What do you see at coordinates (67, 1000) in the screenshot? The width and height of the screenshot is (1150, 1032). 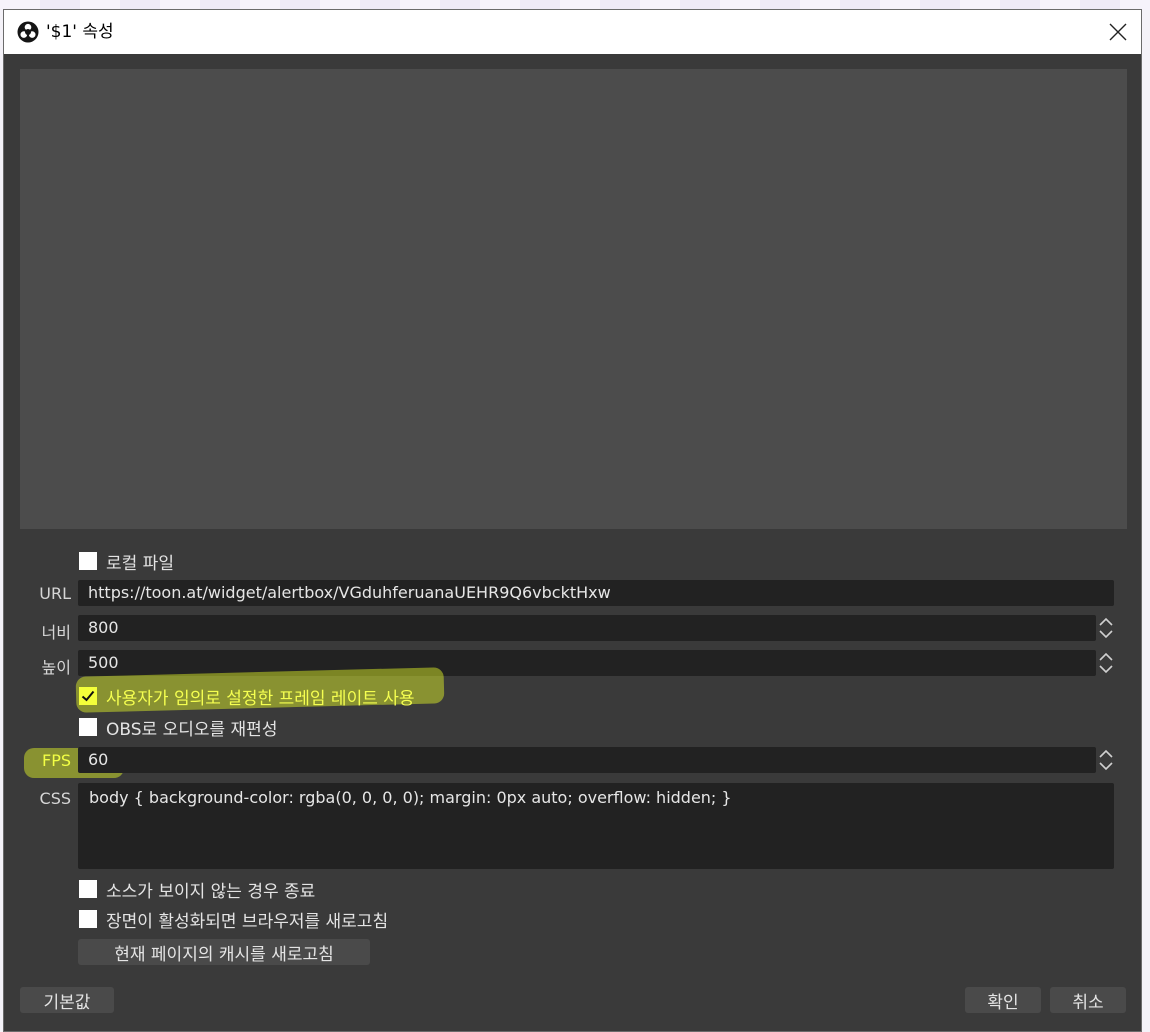 I see `defaults-button: 기본값` at bounding box center [67, 1000].